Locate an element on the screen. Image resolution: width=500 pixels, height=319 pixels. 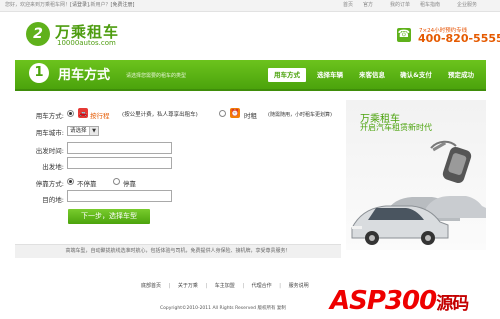
time-label: 出发时间: is located at coordinates (49, 151).